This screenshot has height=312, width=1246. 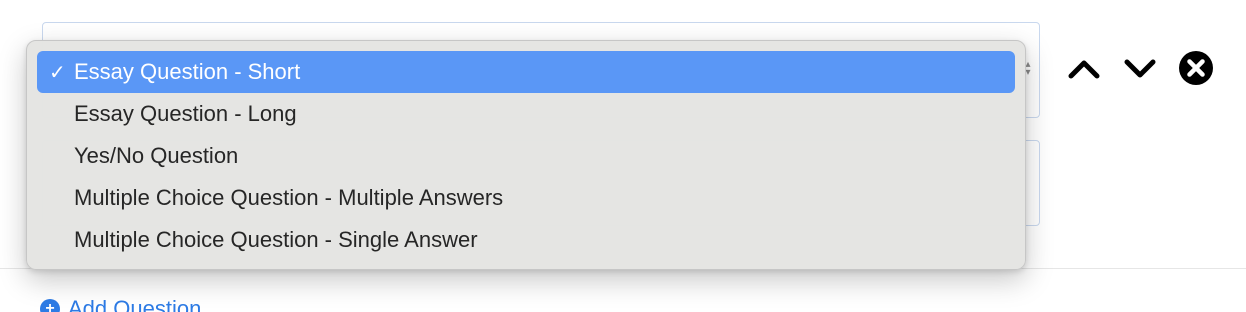 I want to click on delete-question-button, so click(x=1196, y=68).